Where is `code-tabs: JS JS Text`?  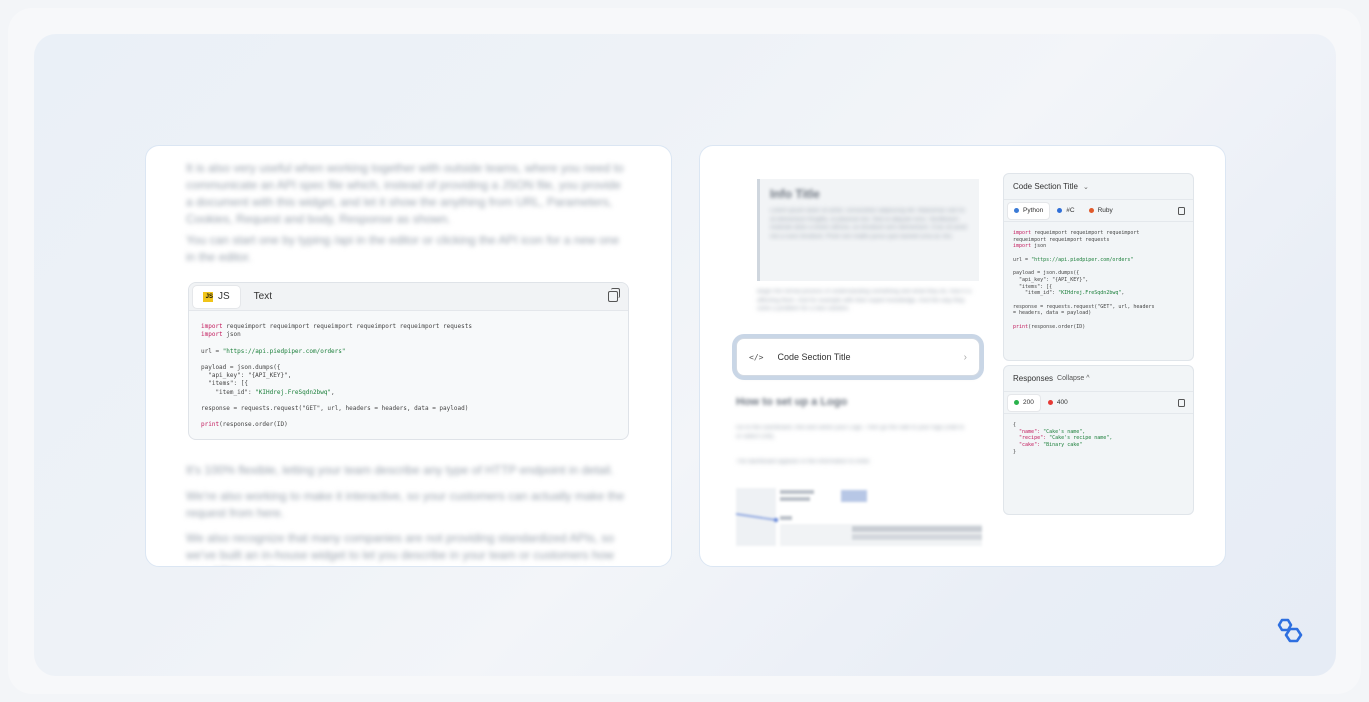
code-tabs: JS JS Text is located at coordinates (408, 297).